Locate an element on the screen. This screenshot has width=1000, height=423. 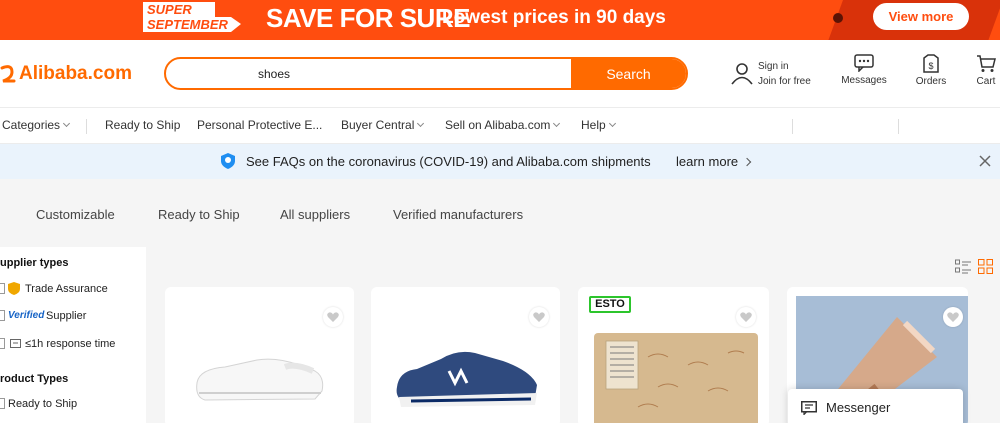
nav-sell-on-alibaba: Sell on Alibaba.com is located at coordinates (503, 125).